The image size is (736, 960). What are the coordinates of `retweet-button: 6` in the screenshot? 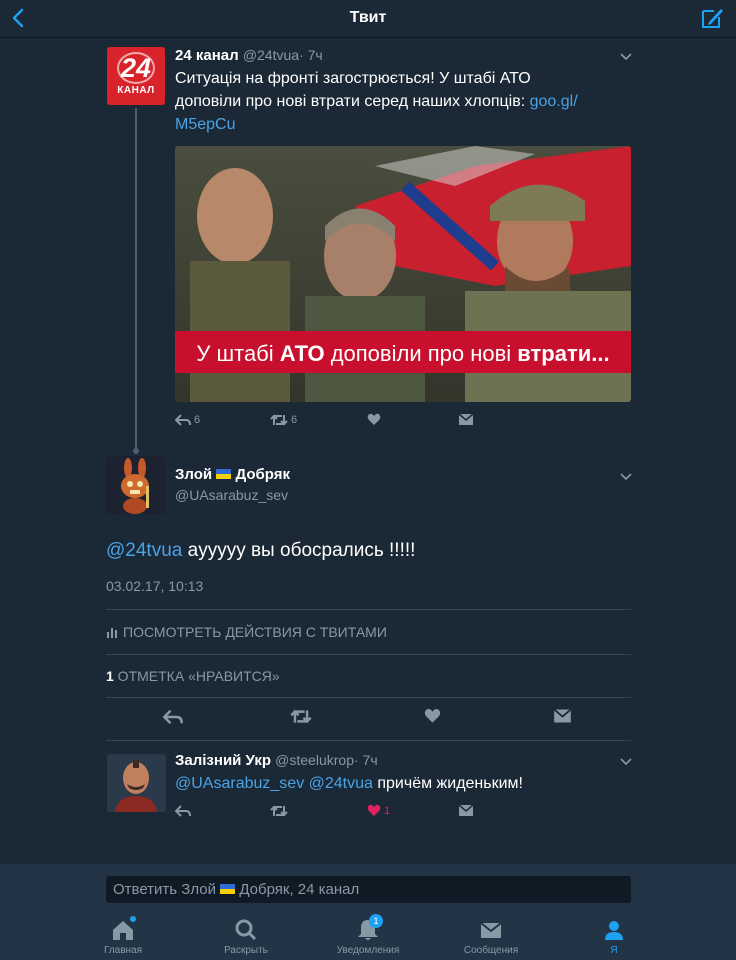 It's located at (283, 420).